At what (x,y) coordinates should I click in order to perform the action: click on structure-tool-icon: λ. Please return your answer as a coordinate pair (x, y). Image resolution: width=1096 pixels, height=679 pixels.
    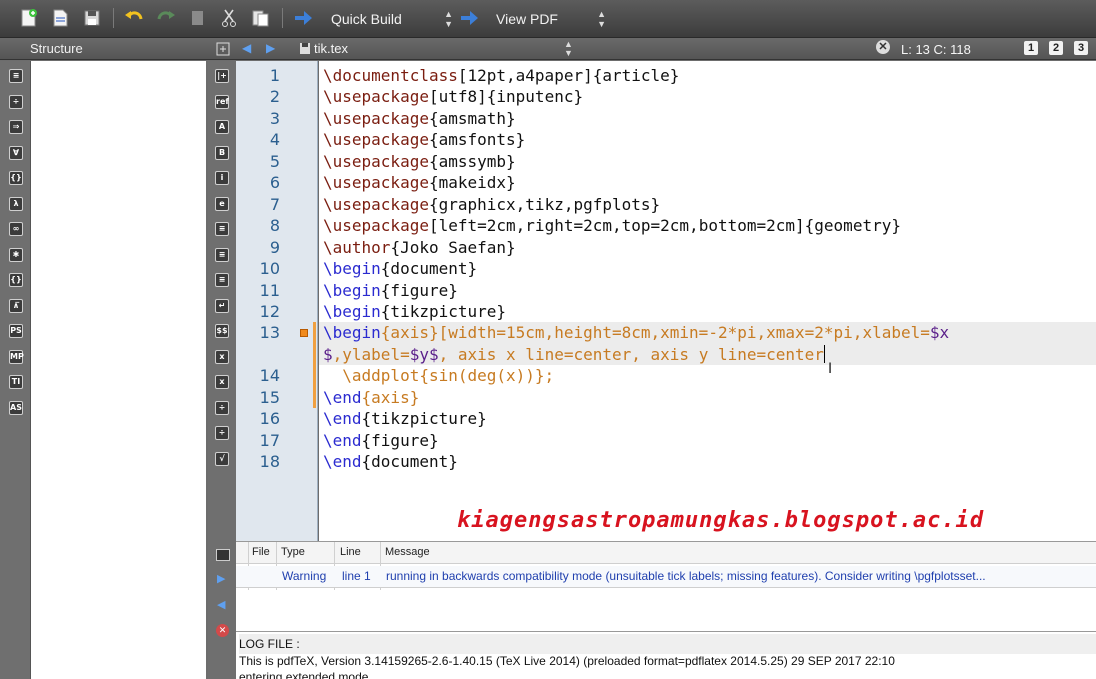
    Looking at the image, I should click on (16, 203).